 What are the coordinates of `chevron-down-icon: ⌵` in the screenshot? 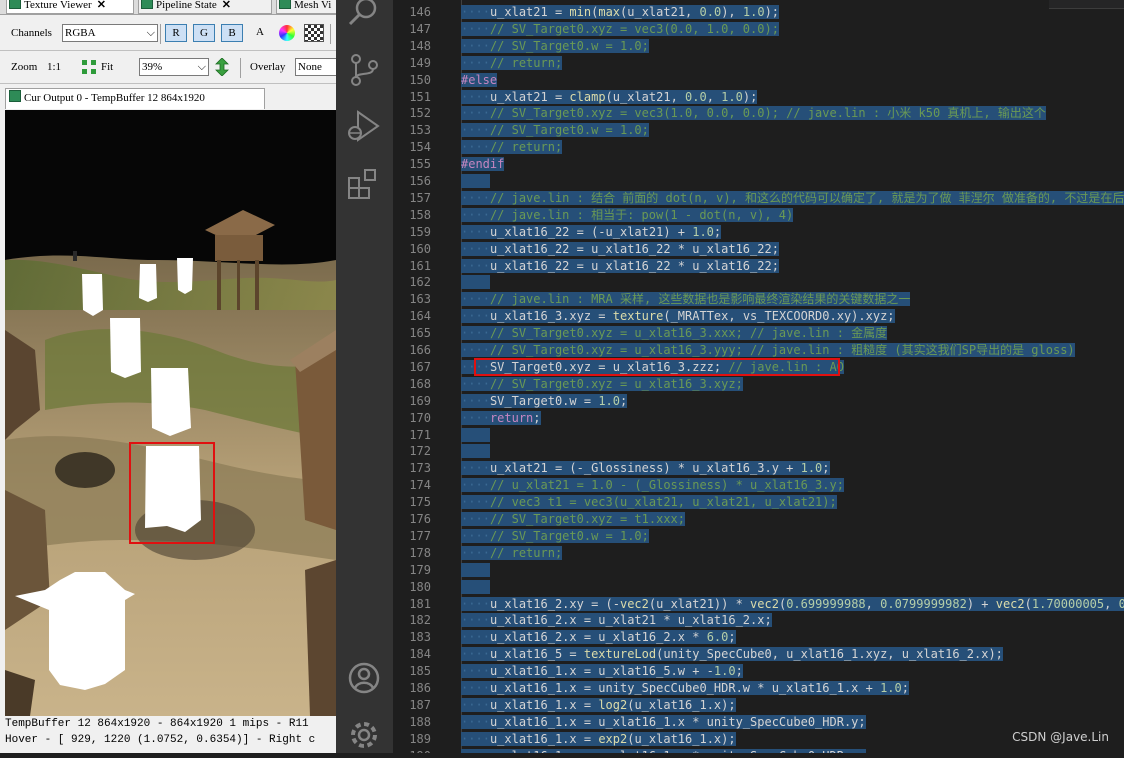 It's located at (201, 67).